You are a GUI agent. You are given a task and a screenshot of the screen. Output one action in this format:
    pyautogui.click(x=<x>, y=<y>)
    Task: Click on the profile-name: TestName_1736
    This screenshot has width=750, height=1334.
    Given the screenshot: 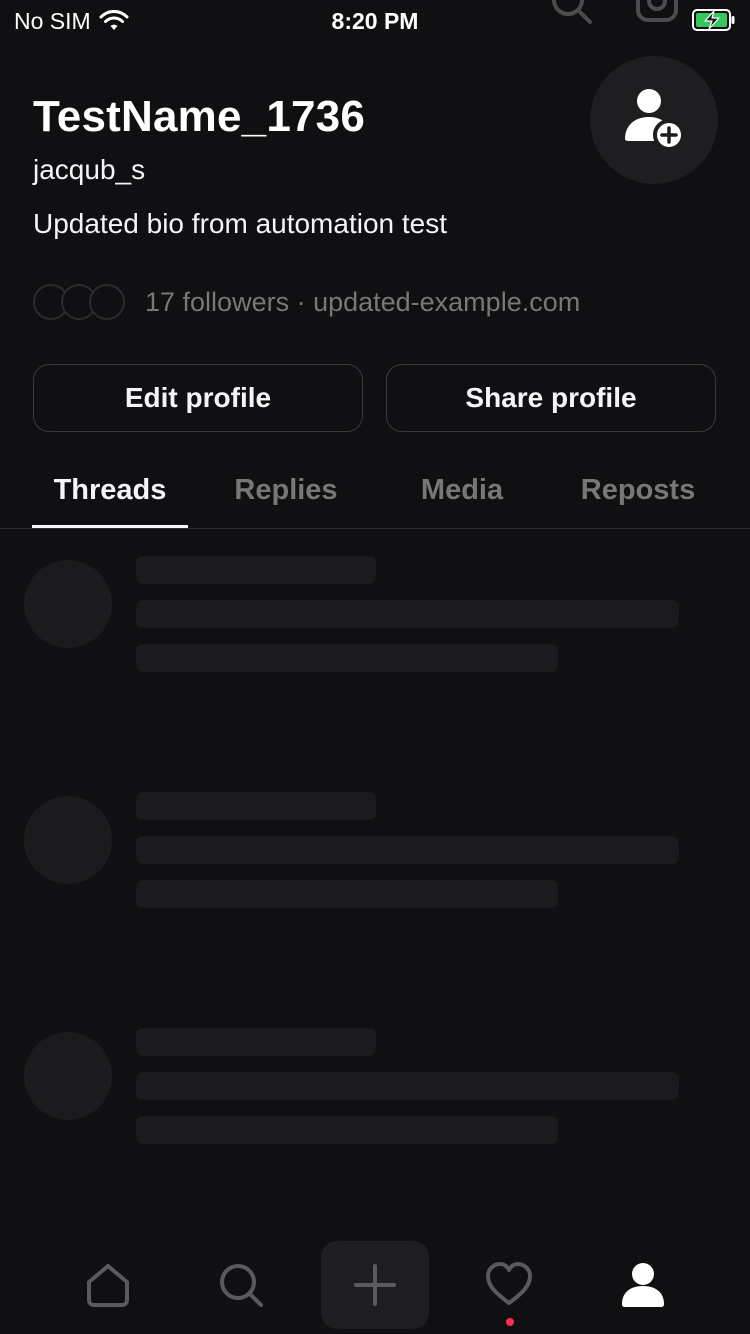 What is the action you would take?
    pyautogui.click(x=199, y=116)
    